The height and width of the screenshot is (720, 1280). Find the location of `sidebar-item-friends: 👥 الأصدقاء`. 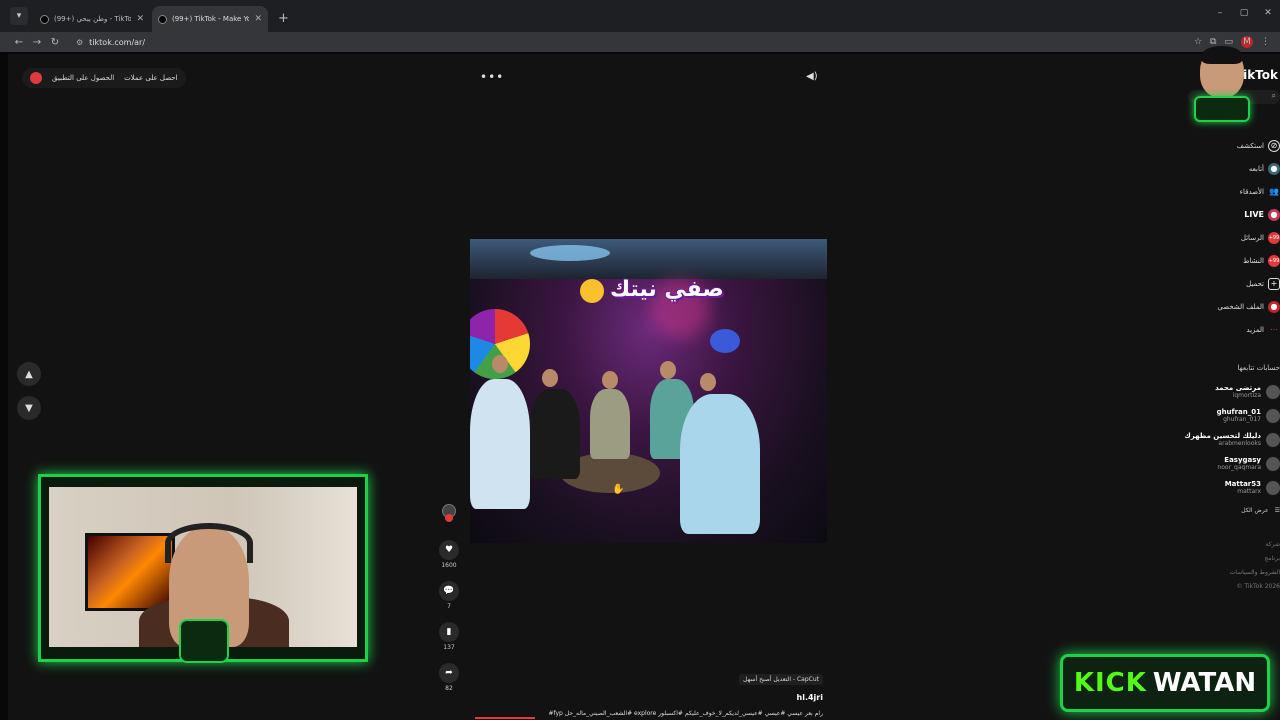

sidebar-item-friends: 👥 الأصدقاء is located at coordinates (1233, 191).